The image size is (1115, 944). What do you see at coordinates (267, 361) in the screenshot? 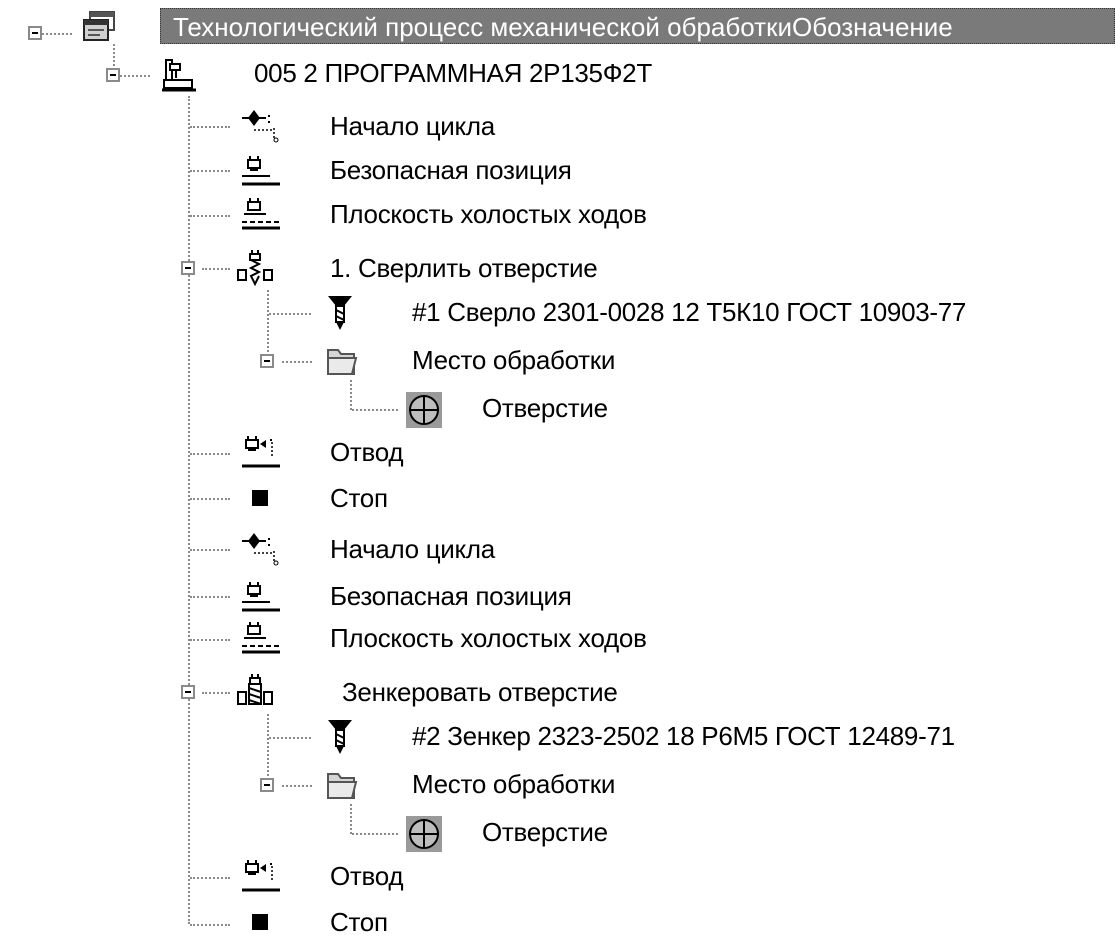
I see `collapse-toggle-drill-location` at bounding box center [267, 361].